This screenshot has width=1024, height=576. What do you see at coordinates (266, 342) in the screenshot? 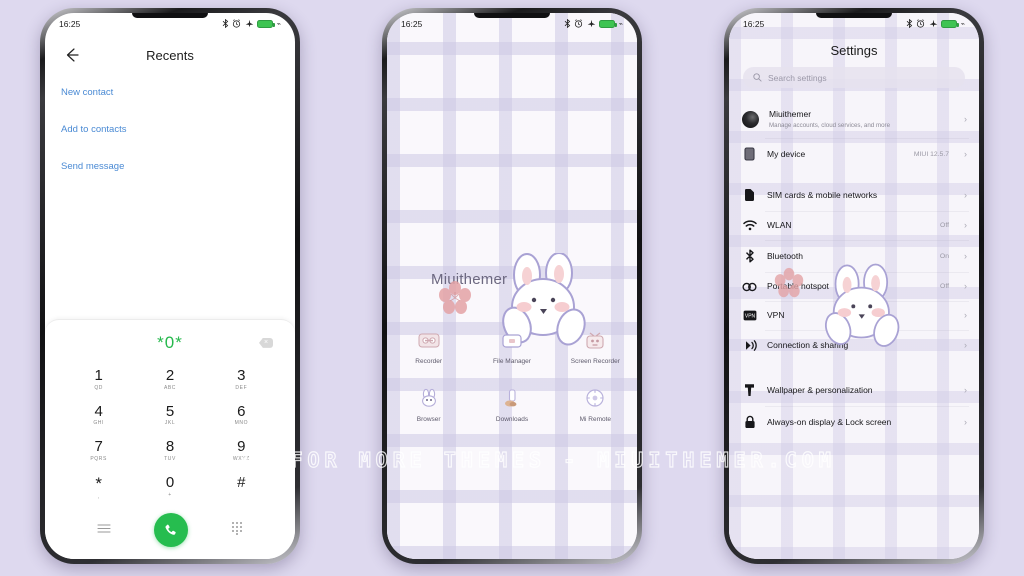
I see `backspace-icon: ×` at bounding box center [266, 342].